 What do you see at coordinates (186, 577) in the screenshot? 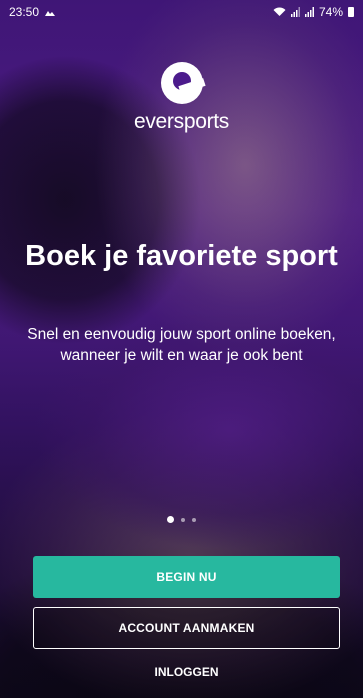
I see `begin-now-button: BEGIN NU` at bounding box center [186, 577].